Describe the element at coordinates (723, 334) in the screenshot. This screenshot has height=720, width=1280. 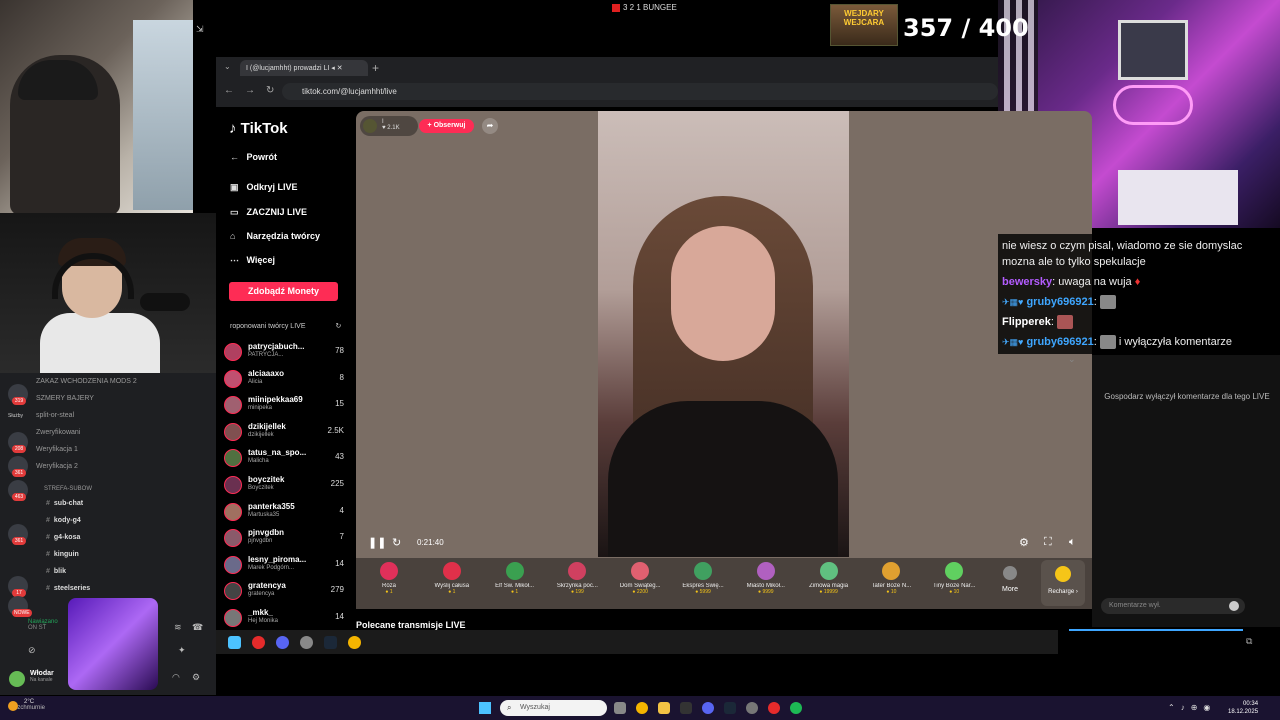
I see `live-video` at that location.